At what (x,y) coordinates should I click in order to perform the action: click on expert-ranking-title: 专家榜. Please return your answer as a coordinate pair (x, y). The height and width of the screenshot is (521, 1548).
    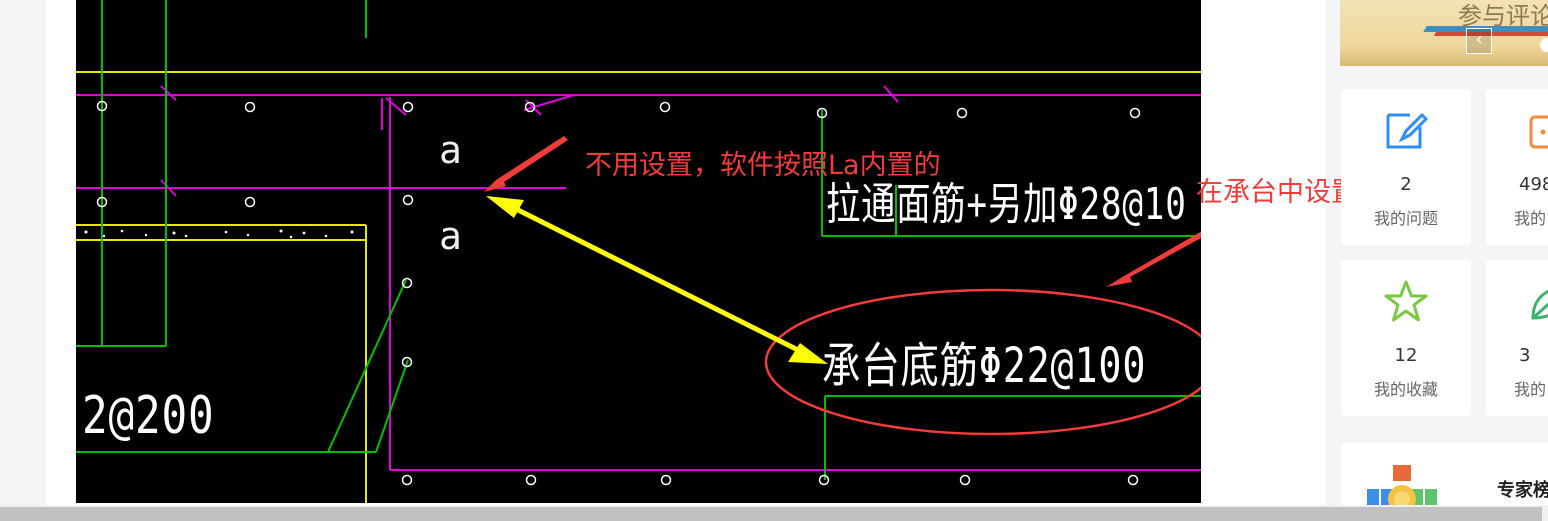
    Looking at the image, I should click on (1522, 490).